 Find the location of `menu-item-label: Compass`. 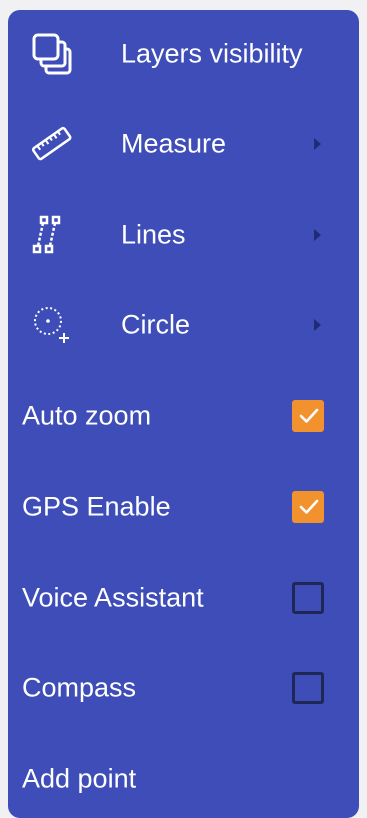

menu-item-label: Compass is located at coordinates (79, 687).